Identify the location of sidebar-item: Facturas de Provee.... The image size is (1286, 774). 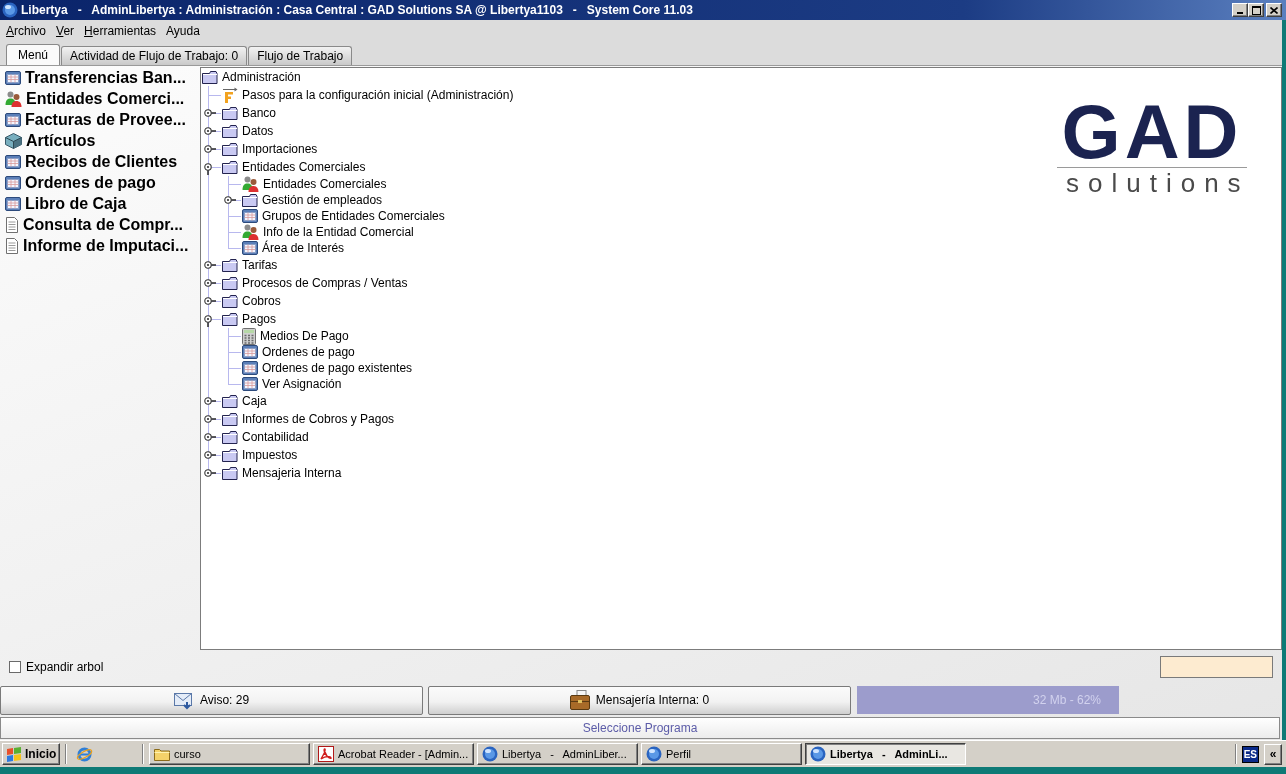
(100, 119).